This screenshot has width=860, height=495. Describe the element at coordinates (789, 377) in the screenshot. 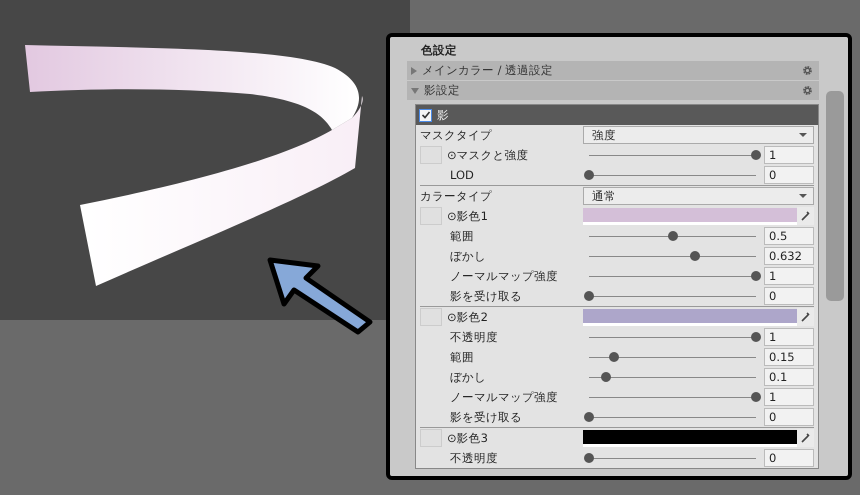

I see `number-field: 0.1` at that location.